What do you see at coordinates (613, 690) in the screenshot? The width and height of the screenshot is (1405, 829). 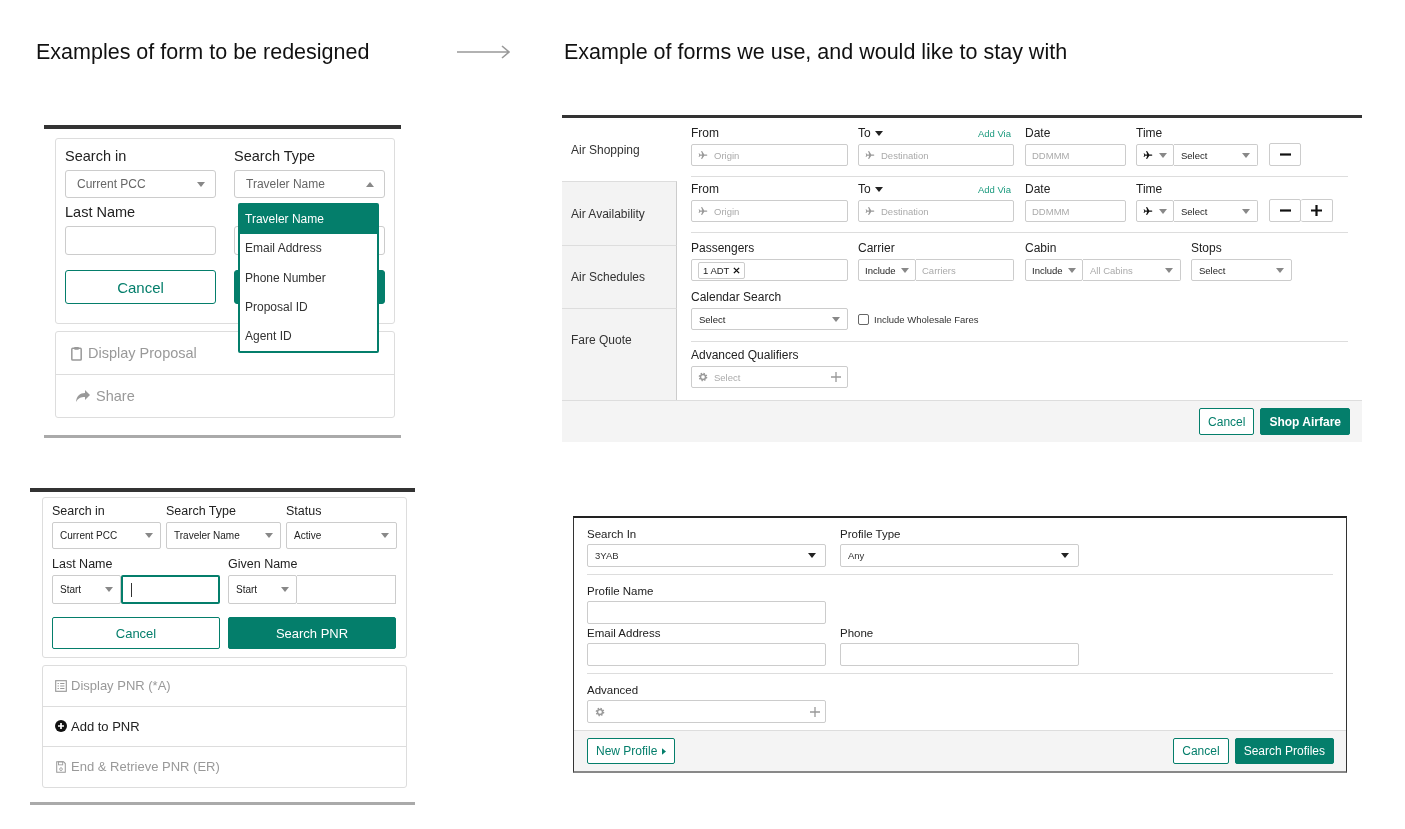 I see `field-label: Advanced` at bounding box center [613, 690].